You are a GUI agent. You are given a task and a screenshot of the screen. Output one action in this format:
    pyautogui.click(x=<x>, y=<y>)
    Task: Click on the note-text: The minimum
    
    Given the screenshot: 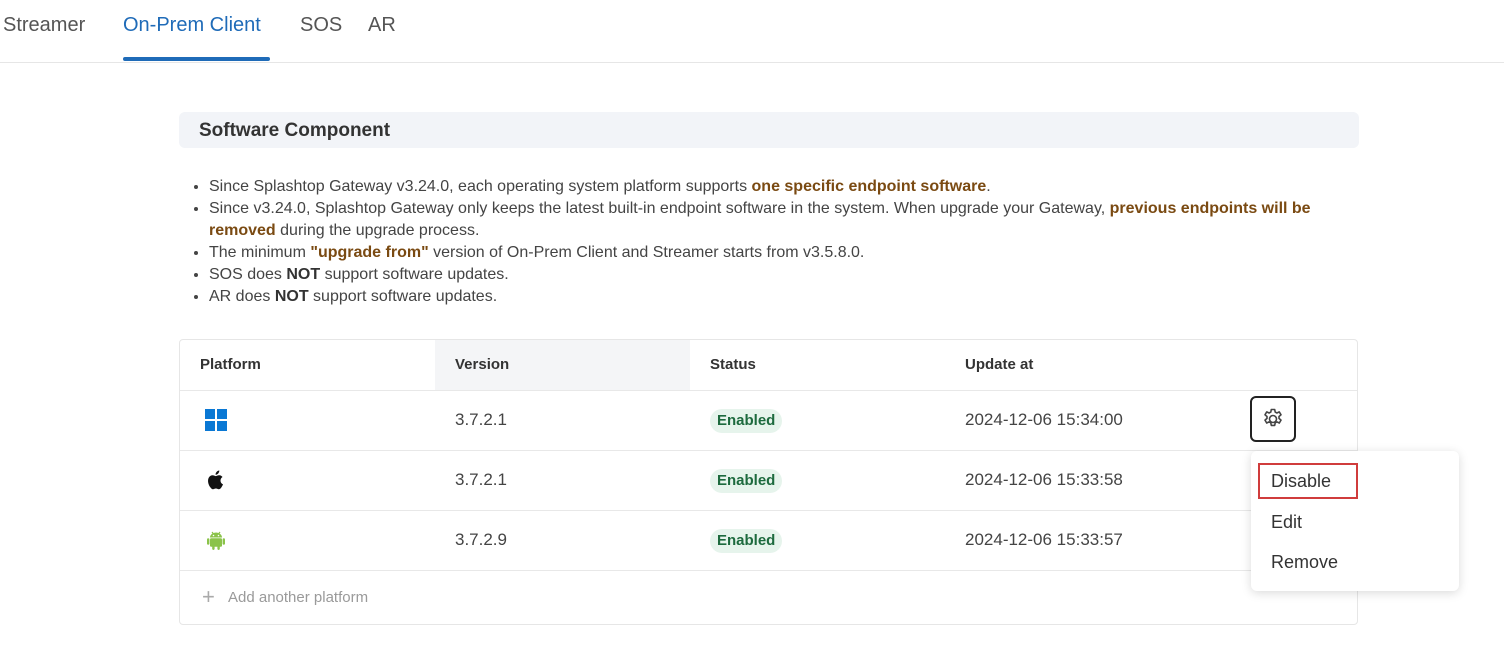 What is the action you would take?
    pyautogui.click(x=260, y=252)
    